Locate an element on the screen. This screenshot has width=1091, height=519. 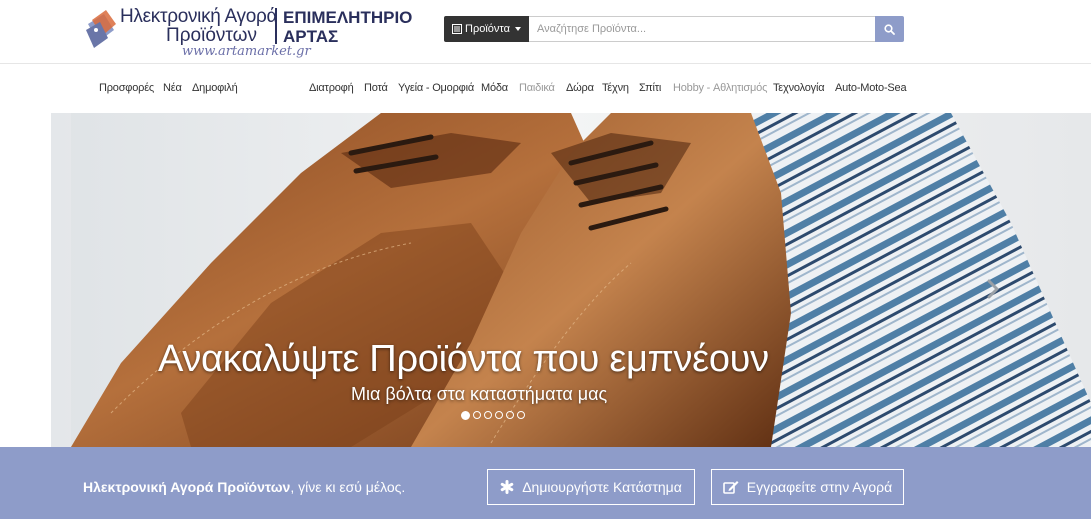
register-button: Εγγραφείτε στην Αγορά is located at coordinates (807, 487).